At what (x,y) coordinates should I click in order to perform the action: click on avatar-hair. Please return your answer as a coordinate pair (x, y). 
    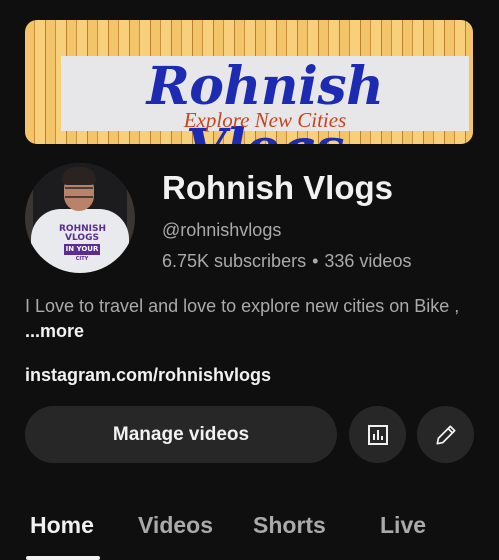
    Looking at the image, I should click on (79, 176).